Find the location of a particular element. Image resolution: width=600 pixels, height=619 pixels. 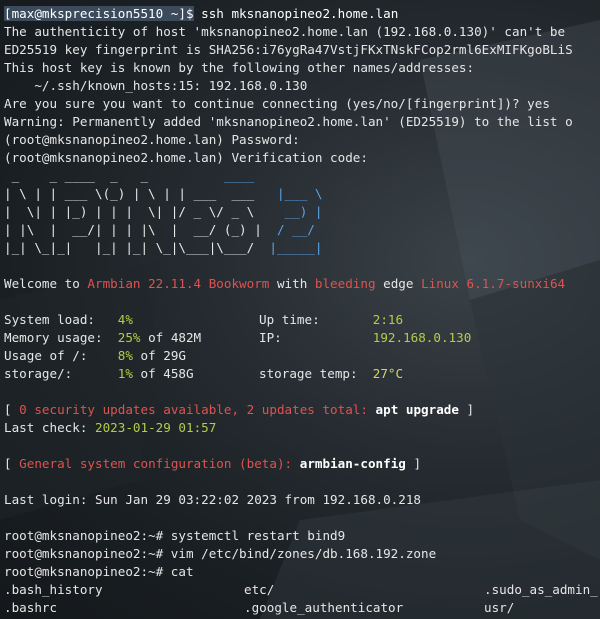

completion-item: .sudo_as_admin_ is located at coordinates (541, 589).